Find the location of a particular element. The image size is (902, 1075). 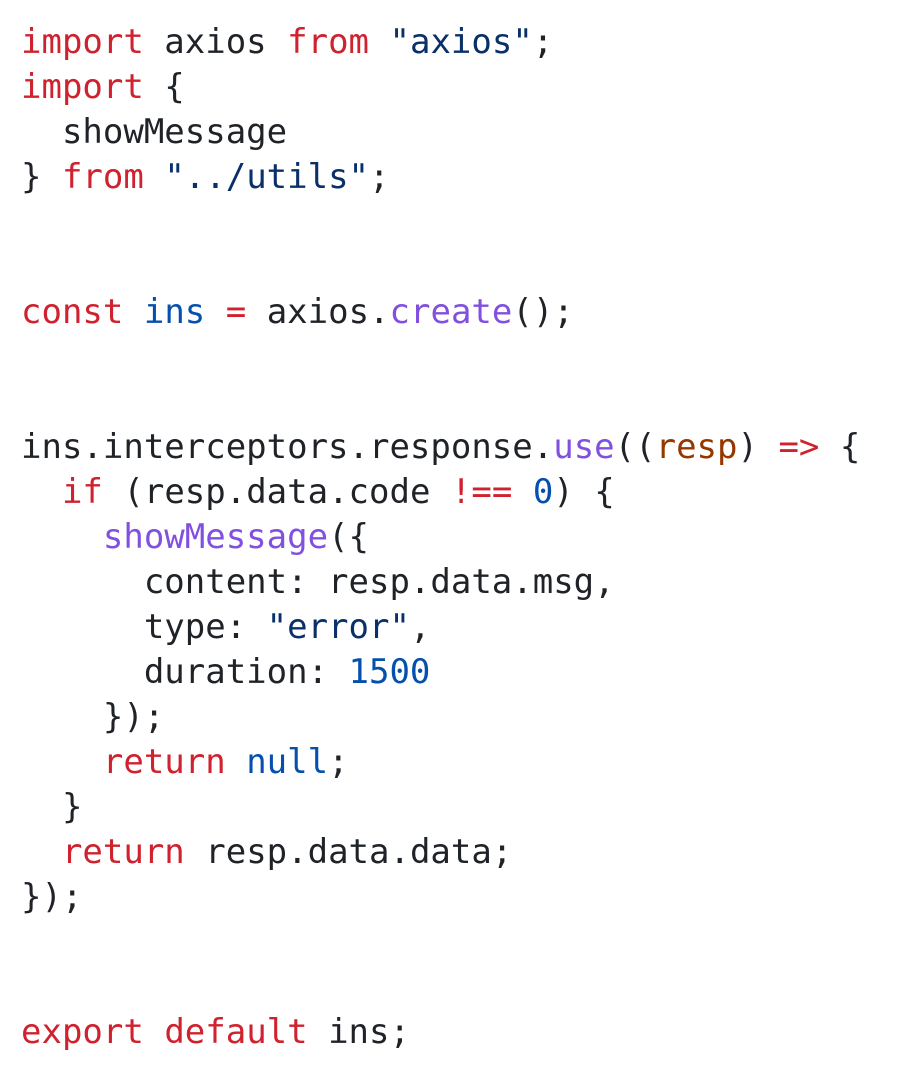

code-line-1: import axios from "axios"; is located at coordinates (456, 42).